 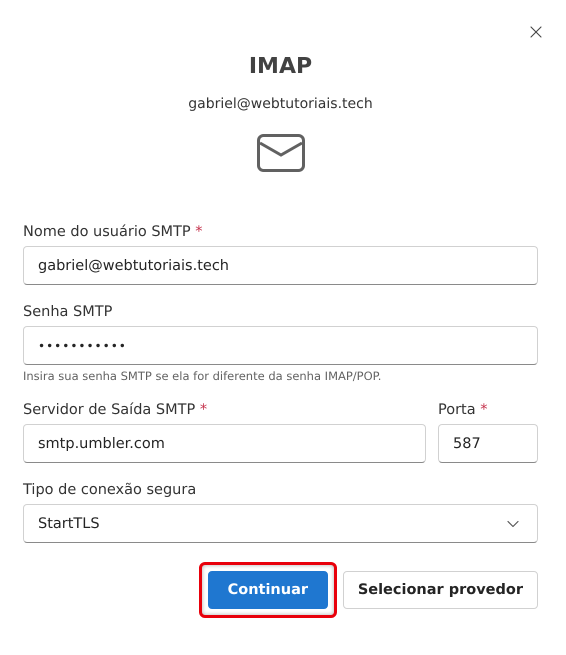 What do you see at coordinates (280, 153) in the screenshot?
I see `mail-icon` at bounding box center [280, 153].